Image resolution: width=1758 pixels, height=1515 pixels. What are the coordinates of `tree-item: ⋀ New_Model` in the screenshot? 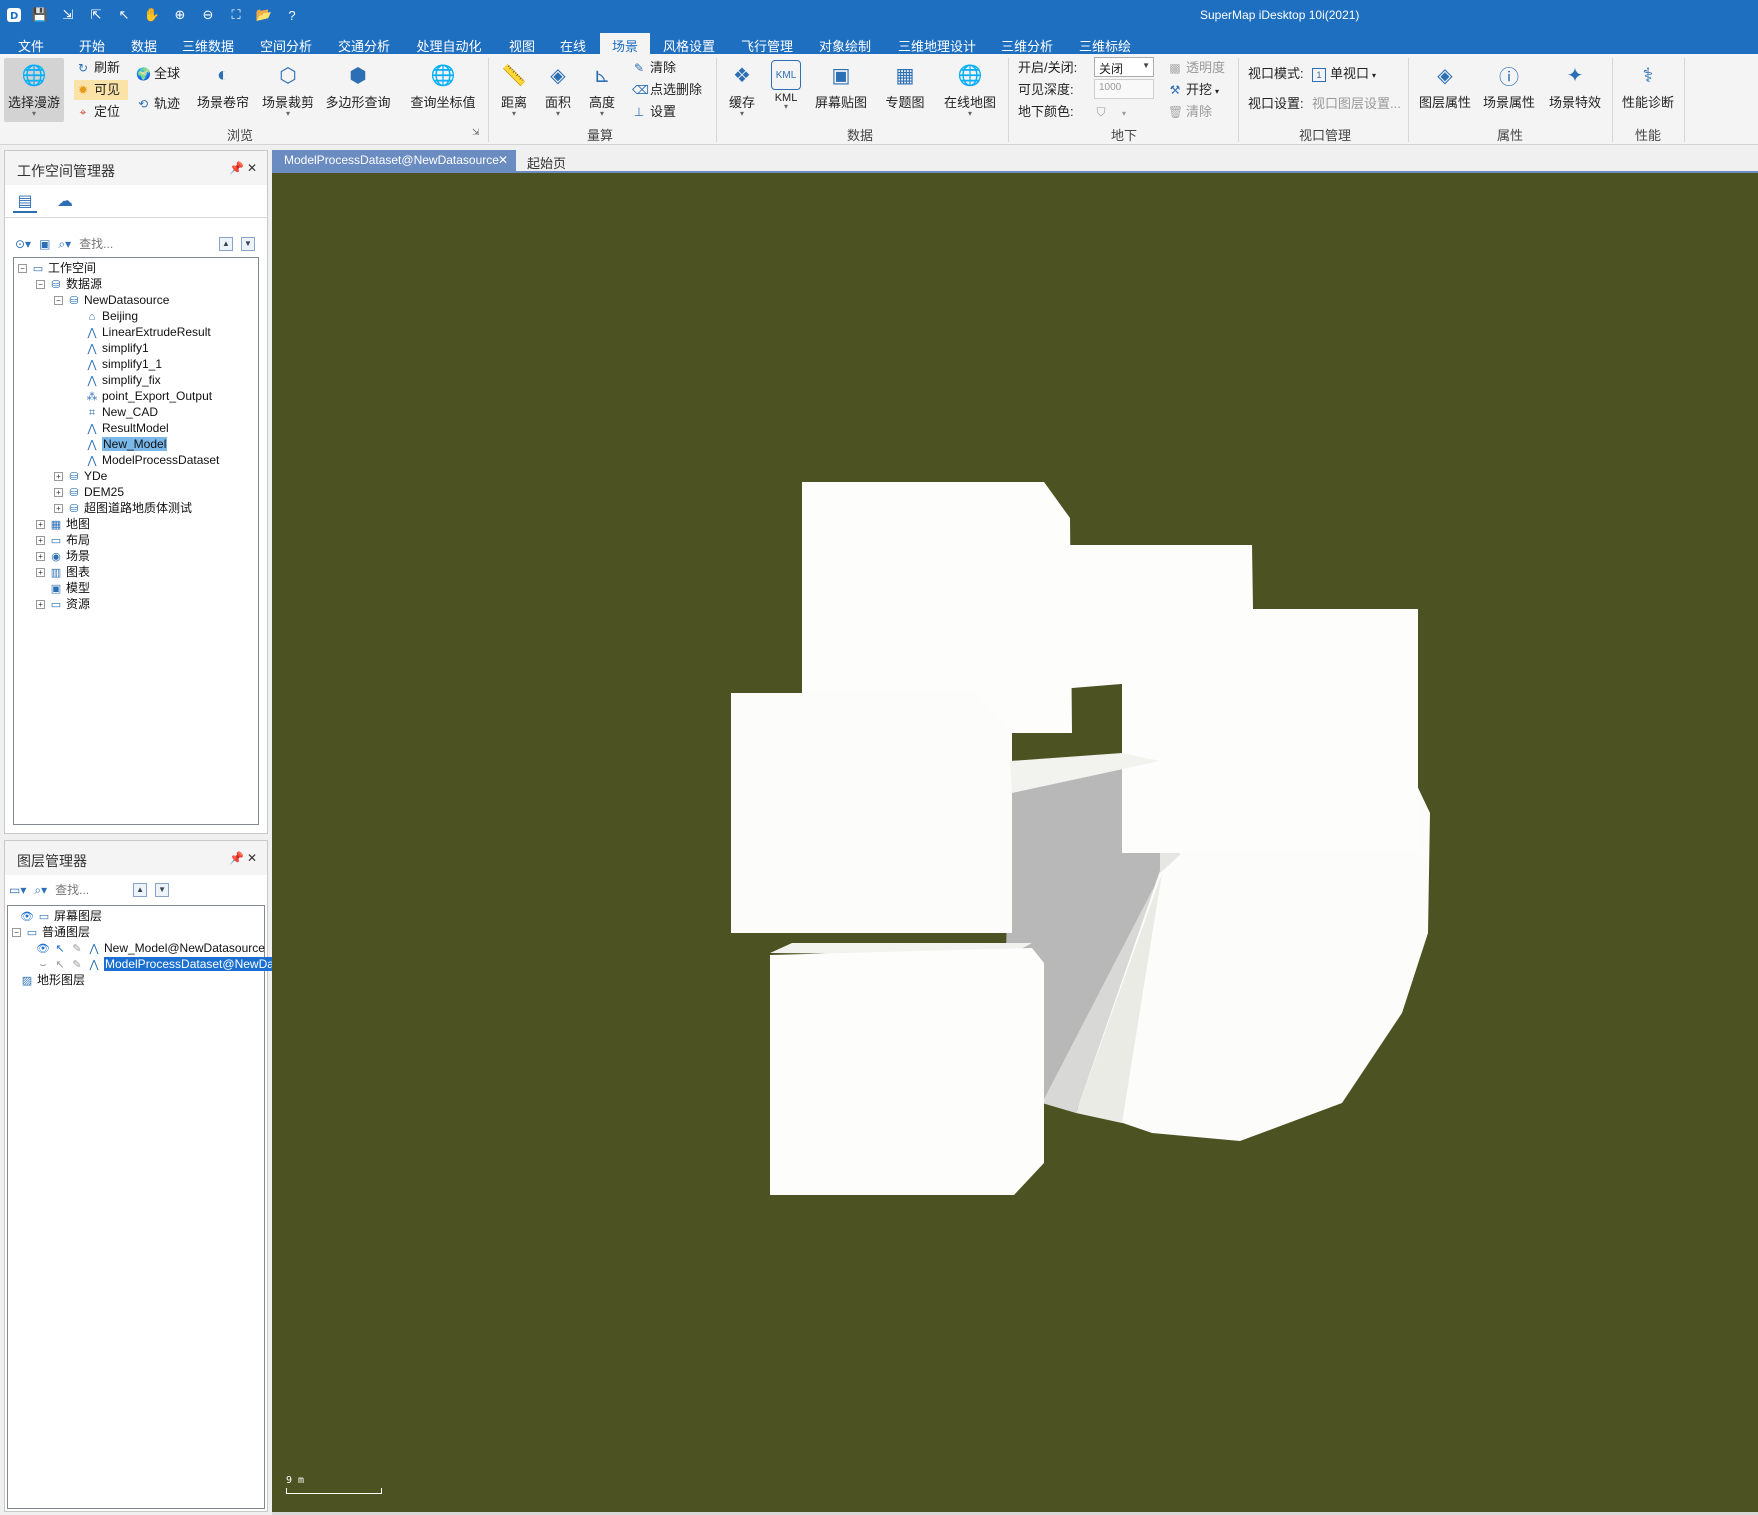 It's located at (120, 444).